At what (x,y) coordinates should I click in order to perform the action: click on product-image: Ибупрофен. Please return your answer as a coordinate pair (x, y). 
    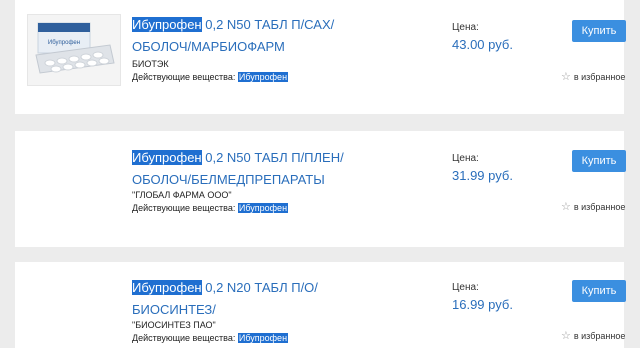
    Looking at the image, I should click on (74, 50).